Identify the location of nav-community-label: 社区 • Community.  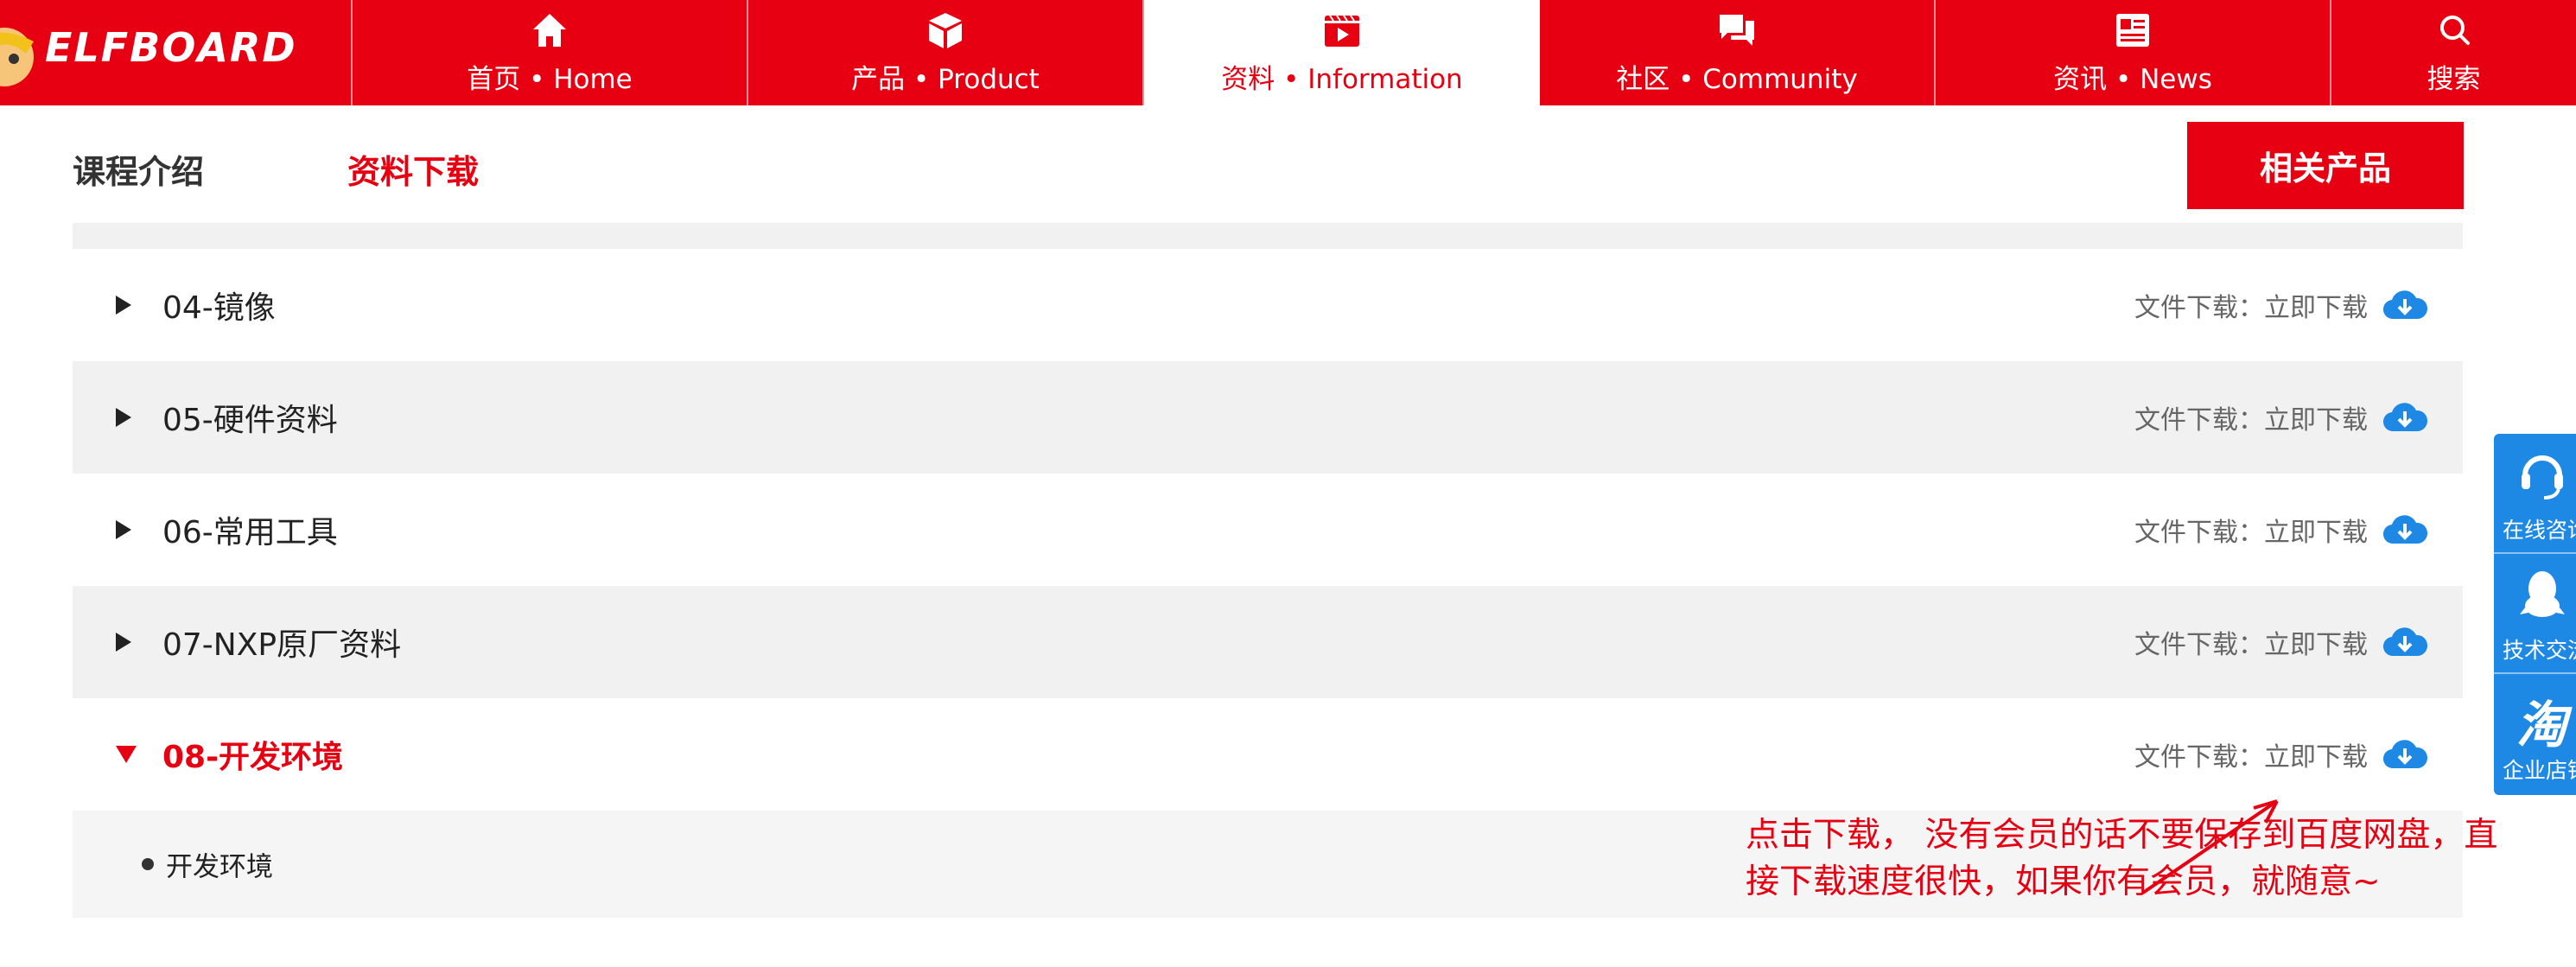
(1737, 79).